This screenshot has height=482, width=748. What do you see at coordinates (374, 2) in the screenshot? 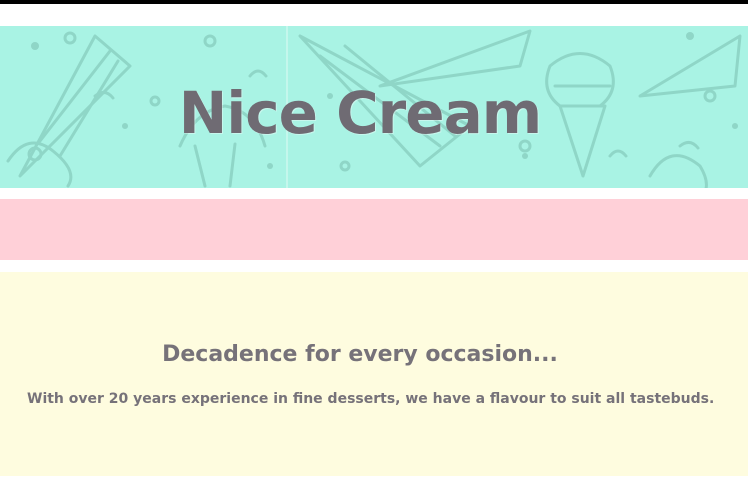
I see `top-bar` at bounding box center [374, 2].